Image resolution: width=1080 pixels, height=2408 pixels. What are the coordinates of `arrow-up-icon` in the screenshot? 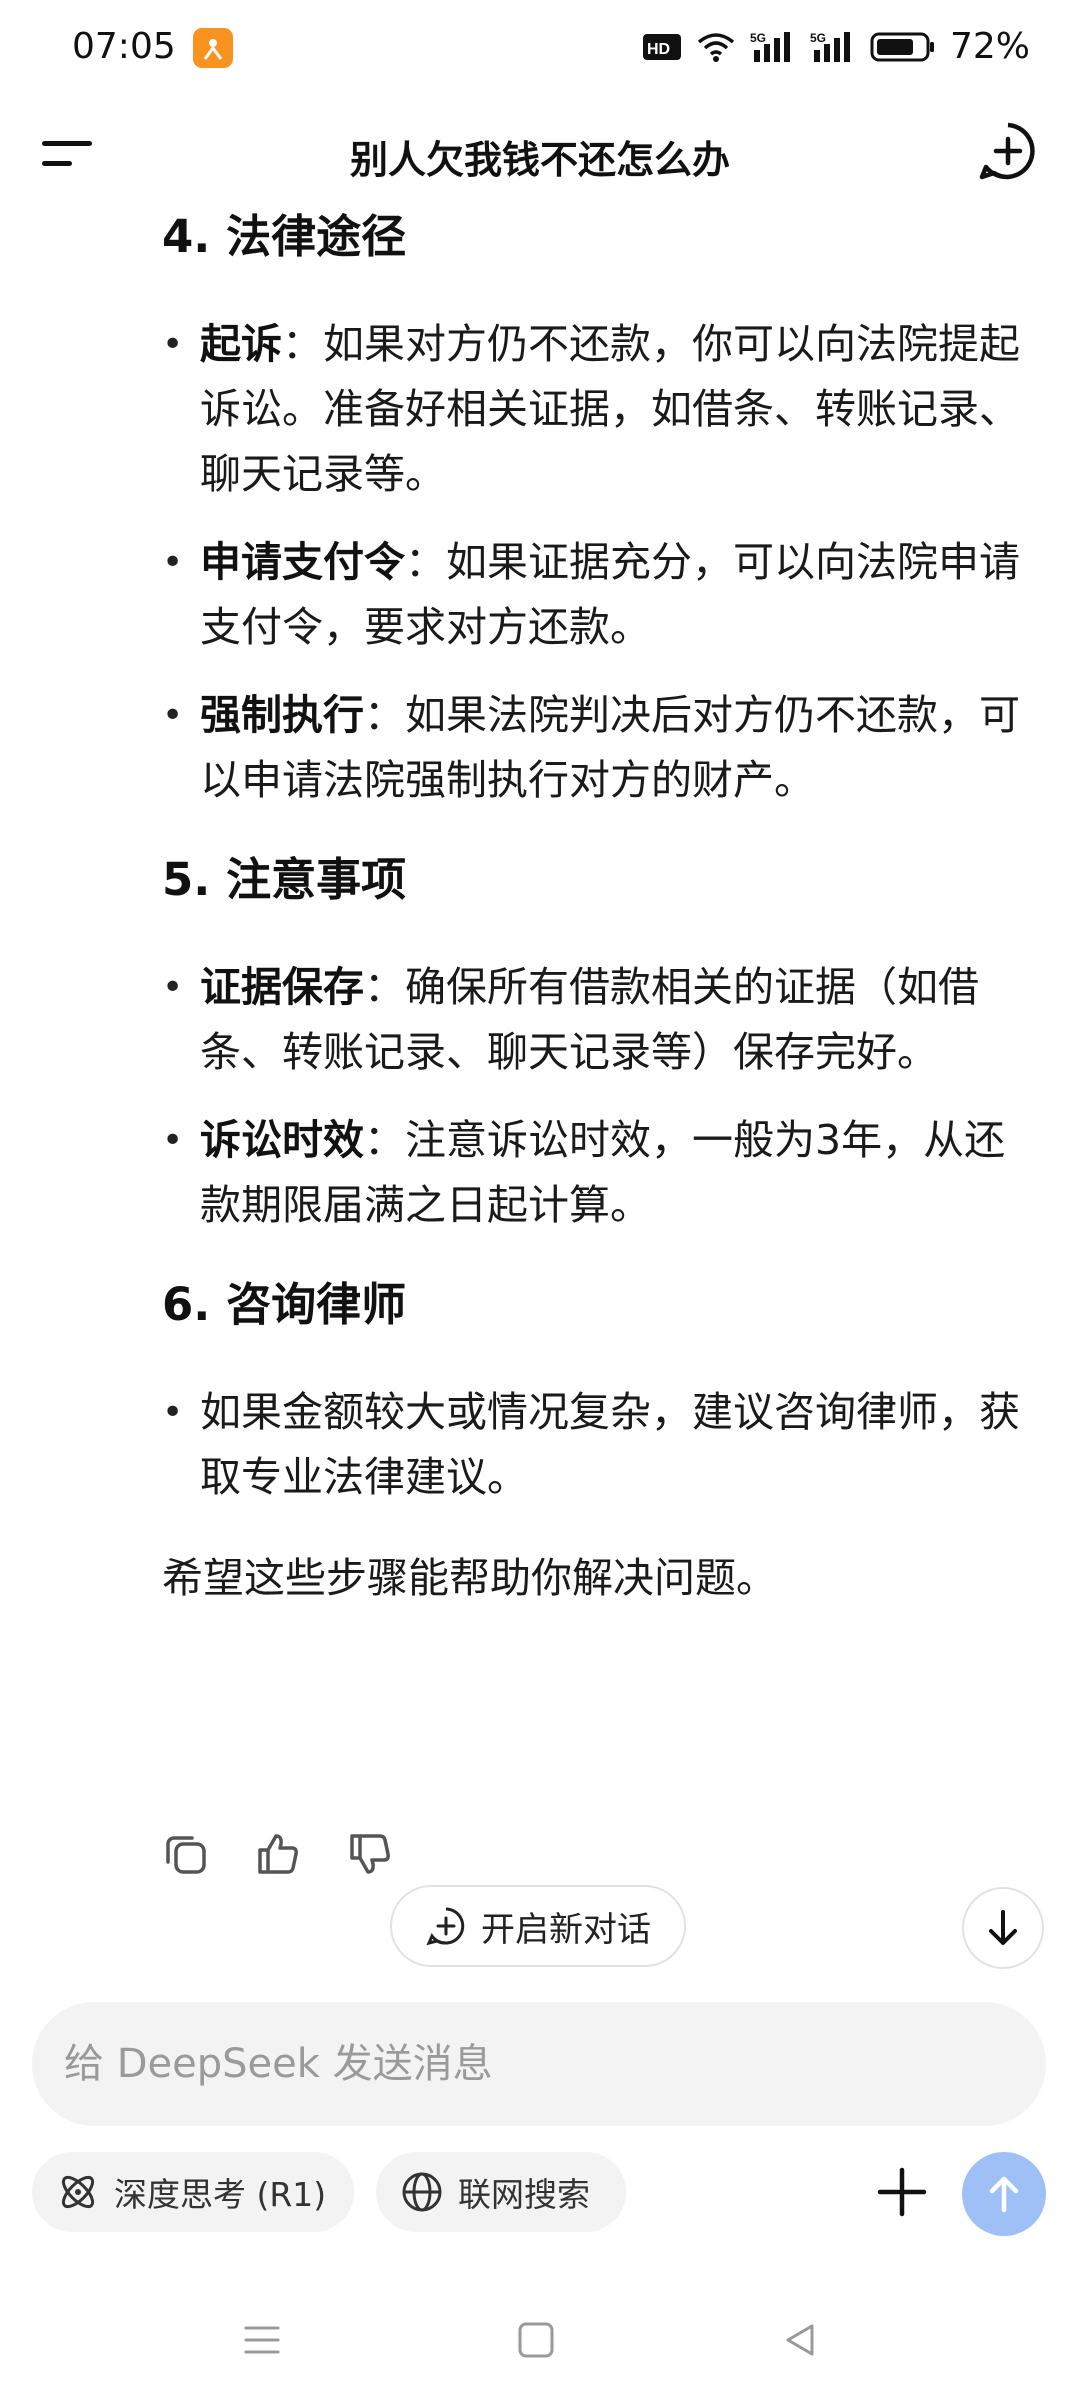 It's located at (1004, 2194).